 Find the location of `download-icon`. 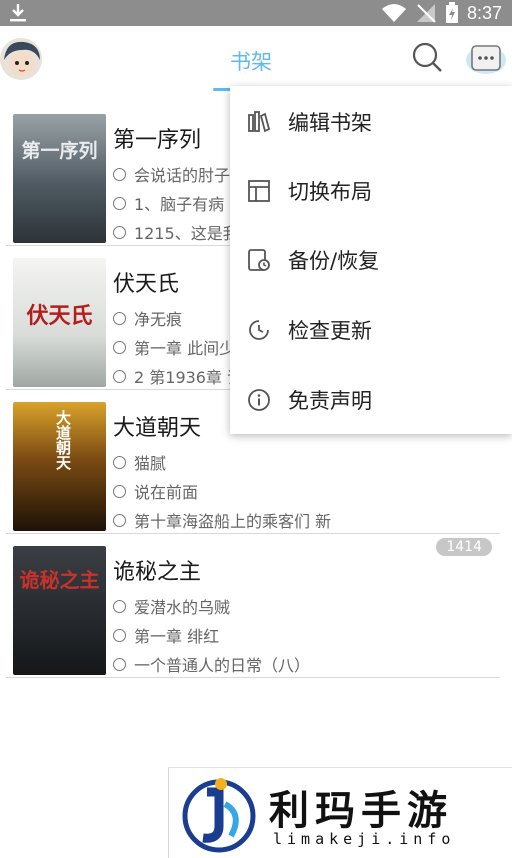

download-icon is located at coordinates (18, 13).